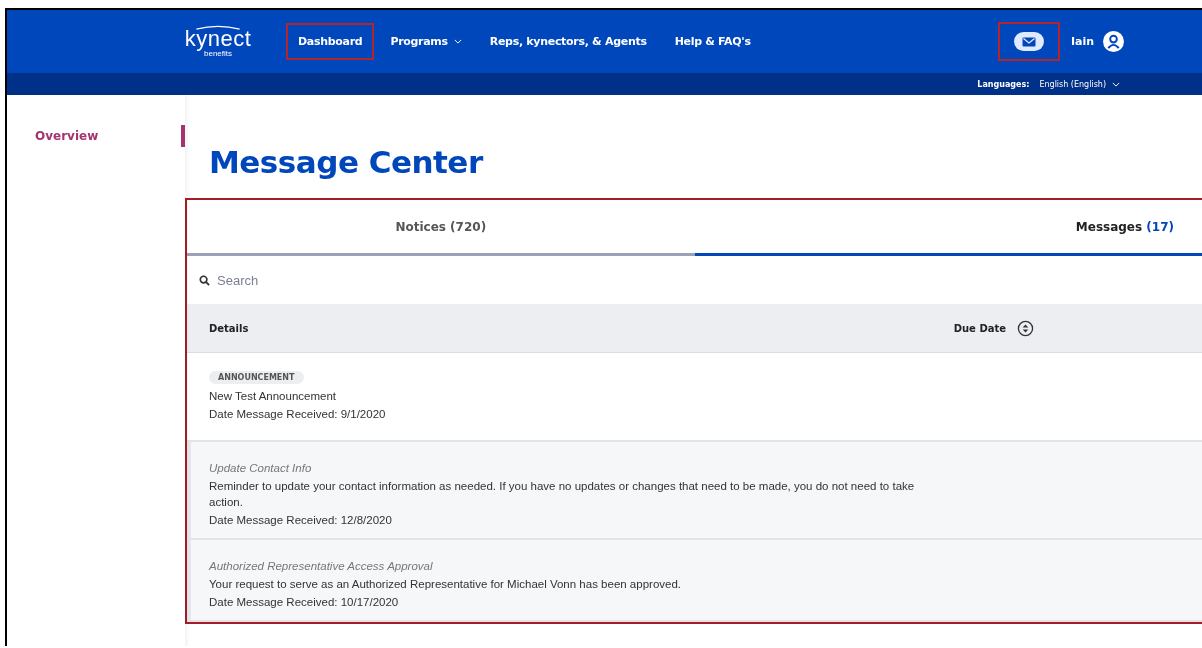 This screenshot has height=648, width=1202. Describe the element at coordinates (260, 468) in the screenshot. I see `message-subject: Update Contact Info` at that location.